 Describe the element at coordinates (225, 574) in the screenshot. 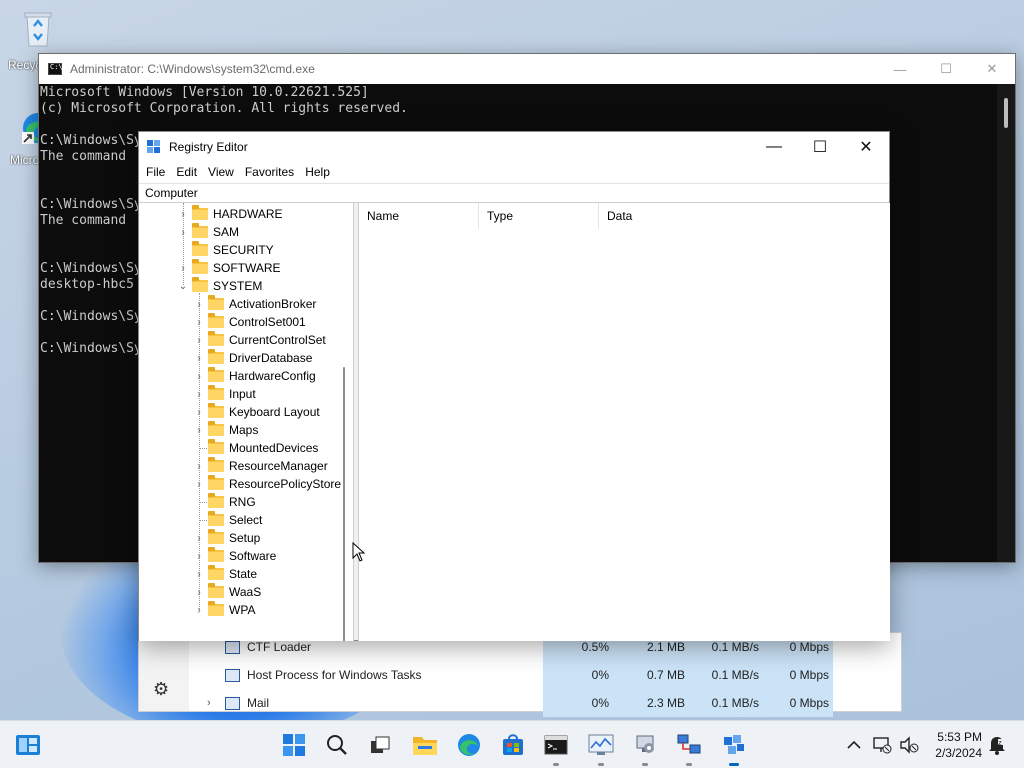

I see `tree-node-state: › State` at that location.